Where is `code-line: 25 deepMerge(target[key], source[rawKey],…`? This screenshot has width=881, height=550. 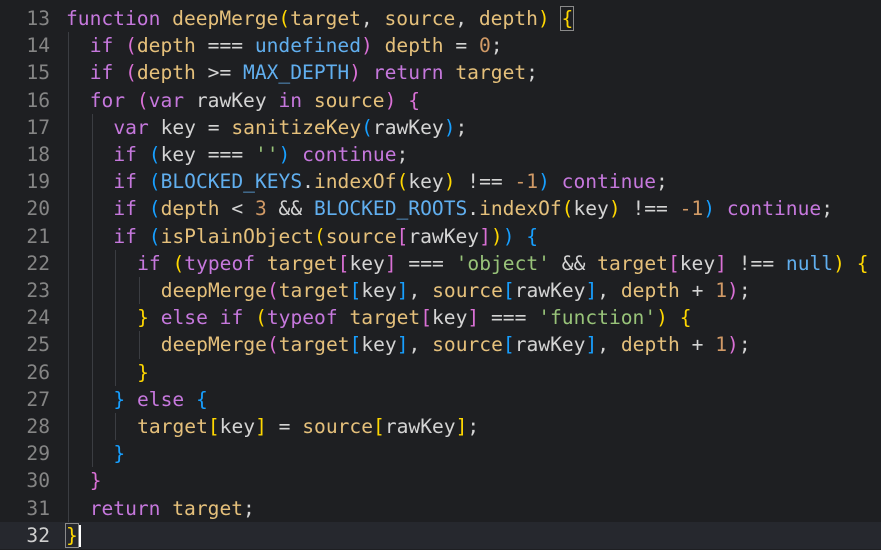 code-line: 25 deepMerge(target[key], source[rawKey],… is located at coordinates (440, 345).